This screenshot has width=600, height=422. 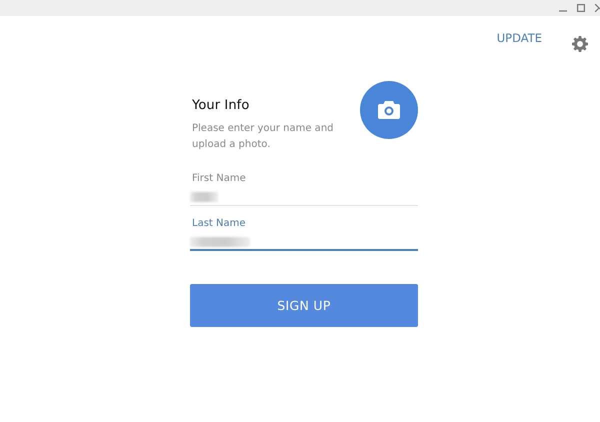 I want to click on settings-icon, so click(x=580, y=44).